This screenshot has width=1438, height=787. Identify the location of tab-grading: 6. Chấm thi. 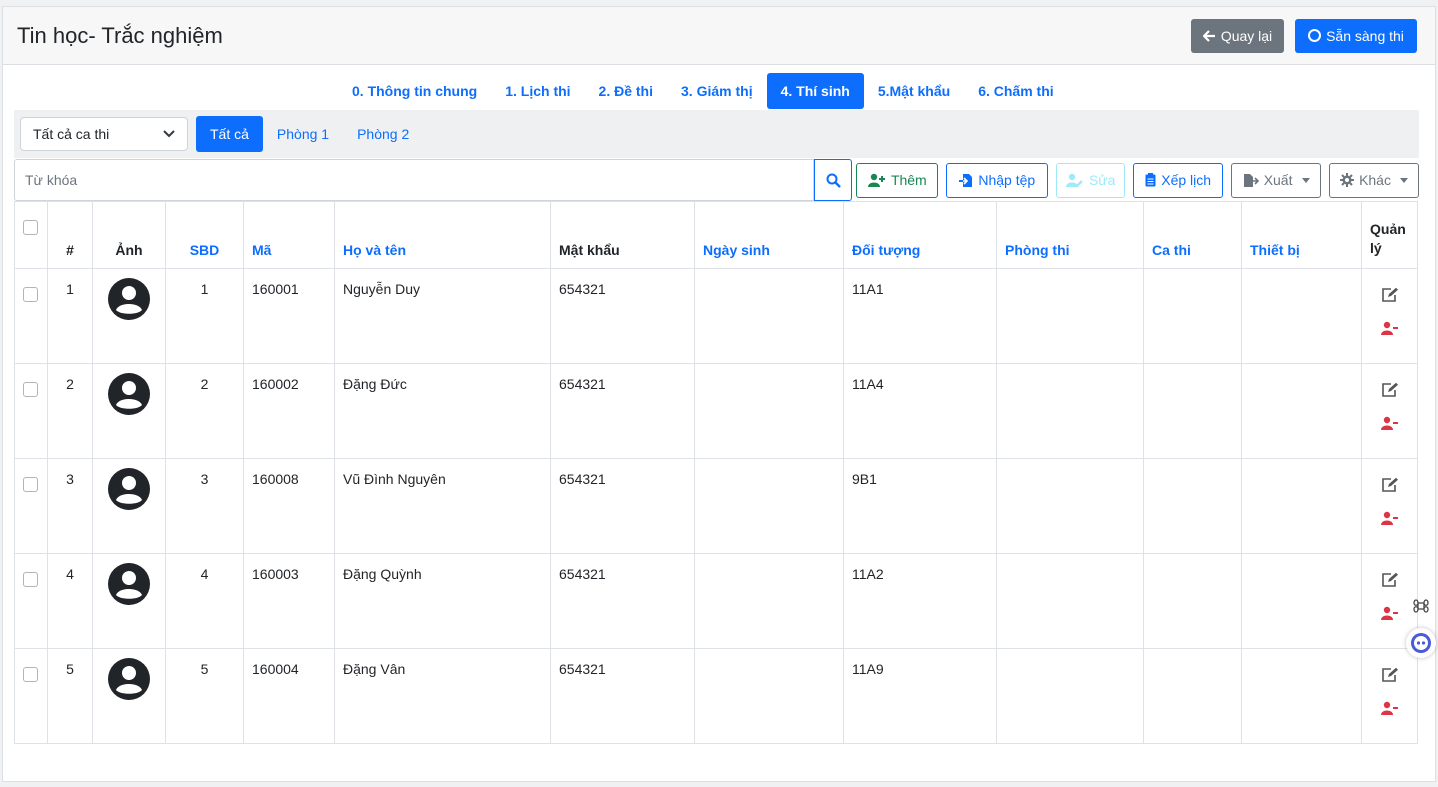
(1015, 91).